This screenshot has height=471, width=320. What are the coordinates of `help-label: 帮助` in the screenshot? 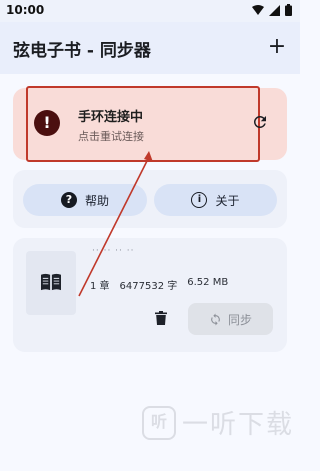 It's located at (96, 200).